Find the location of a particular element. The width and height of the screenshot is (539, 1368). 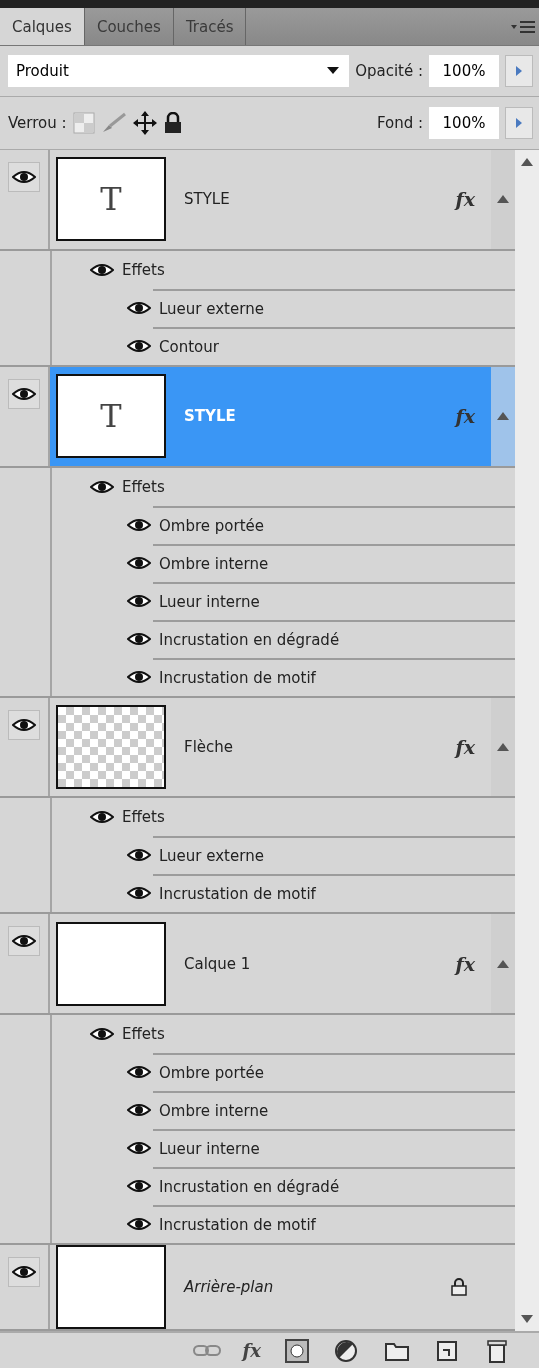

opacity-label: Opacité : is located at coordinates (389, 71).